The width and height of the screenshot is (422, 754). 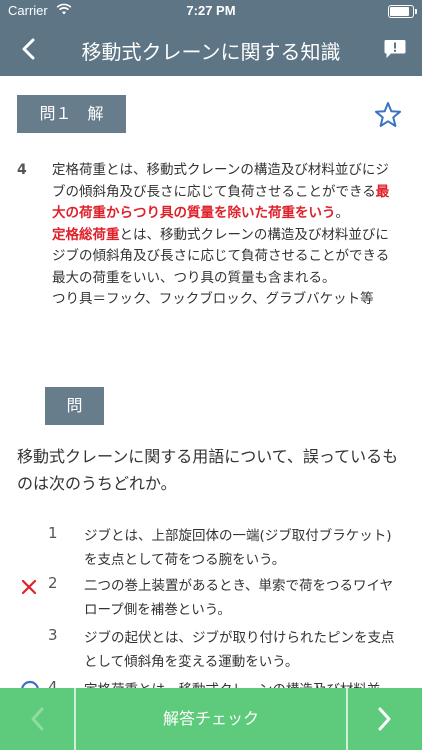 What do you see at coordinates (239, 650) in the screenshot?
I see `option-text: ジブの起伏とは、ジブが取り付けられたピンを支点として傾斜角を変える運動をいう。` at bounding box center [239, 650].